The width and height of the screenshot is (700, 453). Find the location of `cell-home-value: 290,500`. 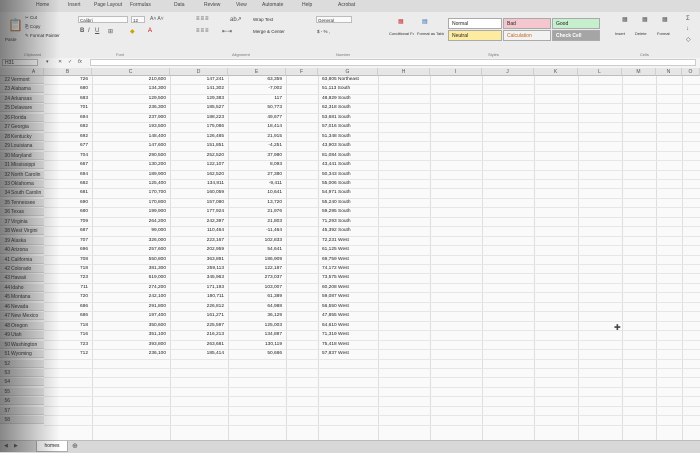

cell-home-value: 290,500 is located at coordinates (131, 156).